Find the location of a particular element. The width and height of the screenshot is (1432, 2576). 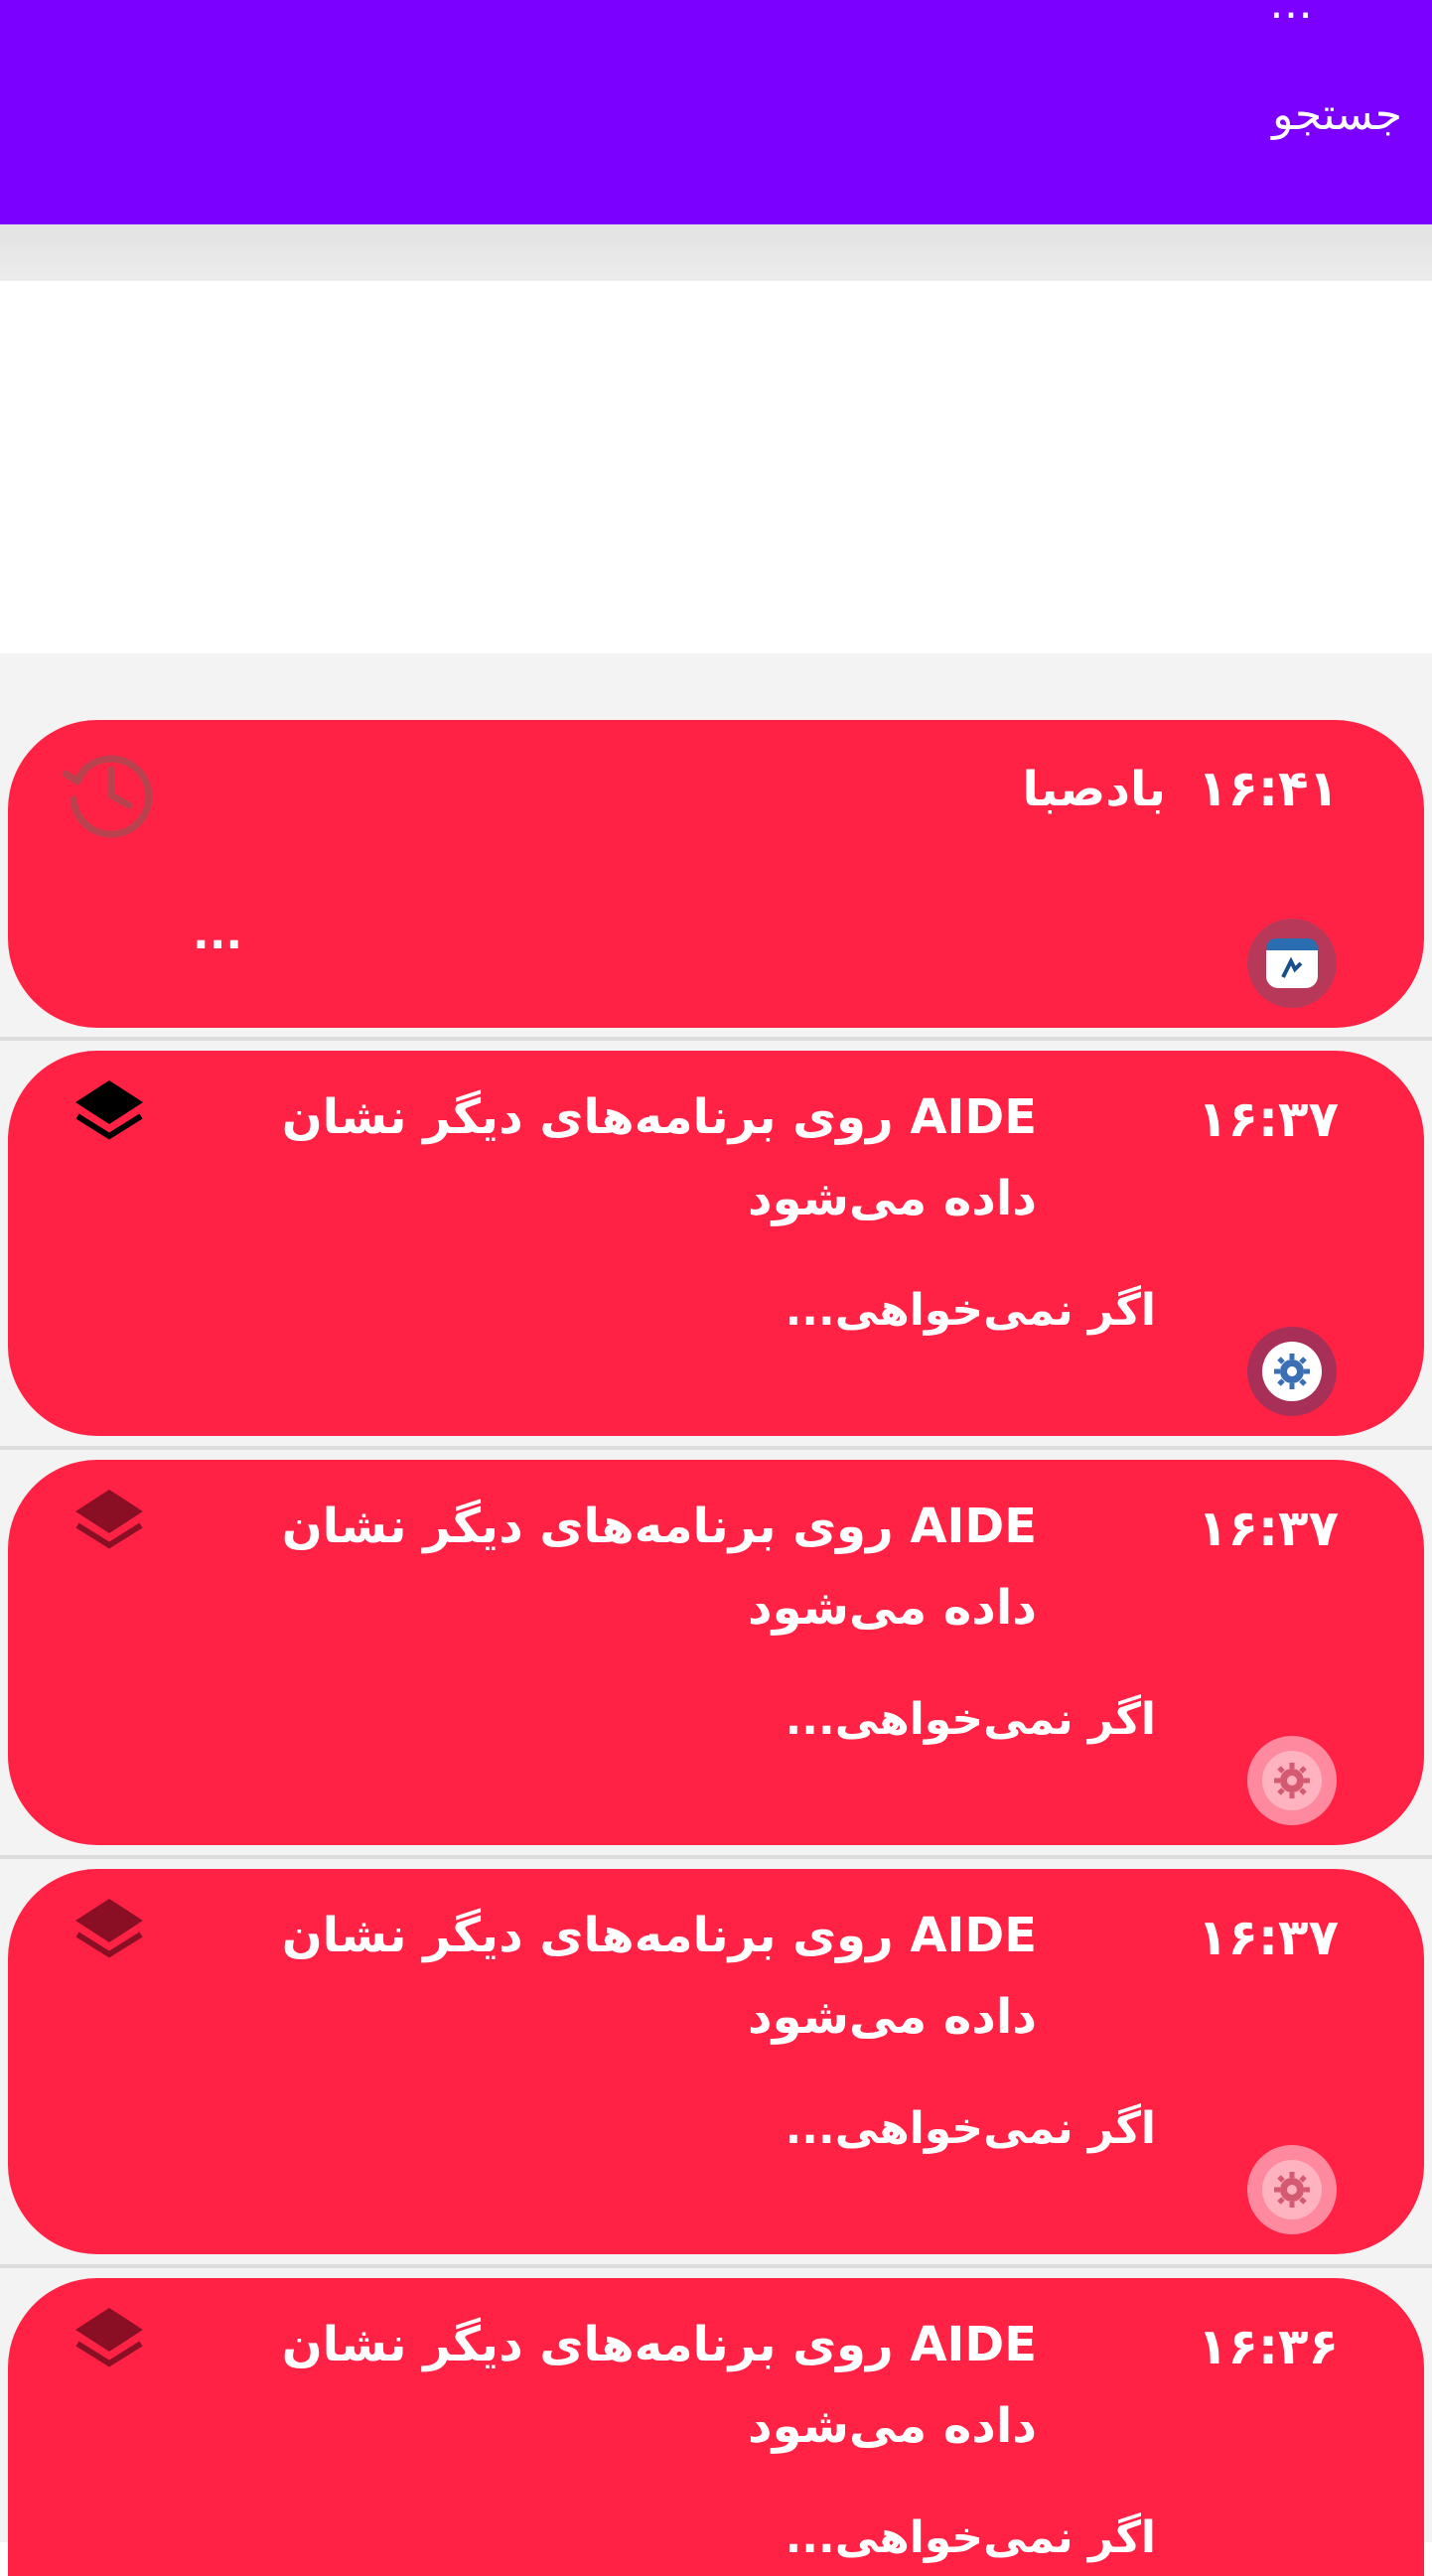

app-bar: … جستجو is located at coordinates (716, 112).